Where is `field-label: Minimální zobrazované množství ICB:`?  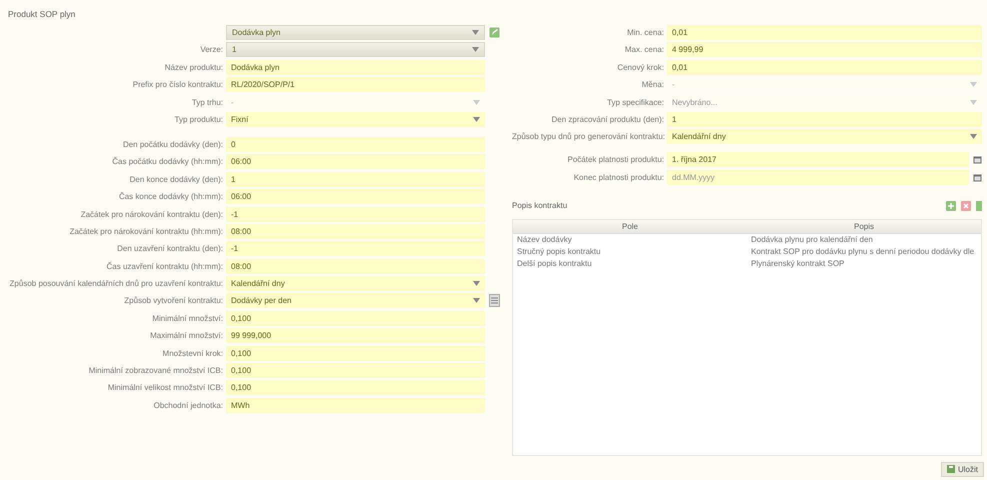
field-label: Minimální zobrazované množství ICB: is located at coordinates (155, 371).